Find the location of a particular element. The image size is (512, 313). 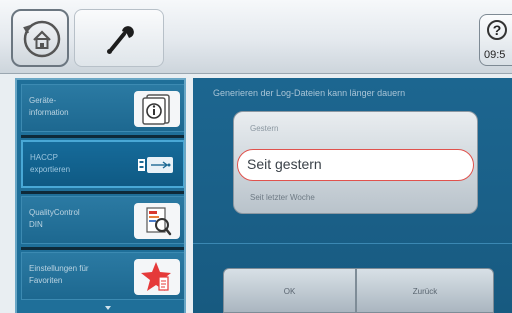

settings-tab is located at coordinates (119, 38).